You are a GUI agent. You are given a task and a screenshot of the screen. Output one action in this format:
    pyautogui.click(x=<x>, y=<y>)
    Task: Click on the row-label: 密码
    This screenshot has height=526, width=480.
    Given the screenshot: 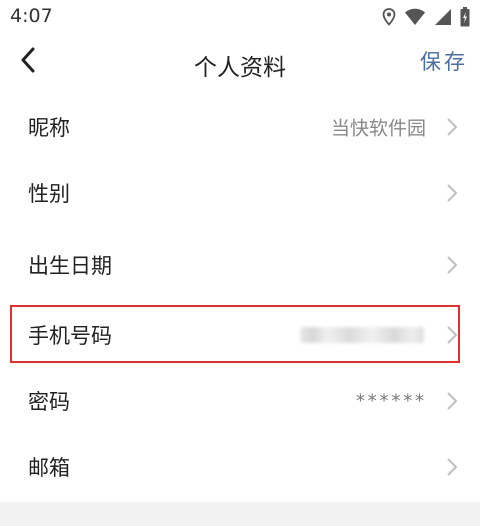 What is the action you would take?
    pyautogui.click(x=49, y=402)
    